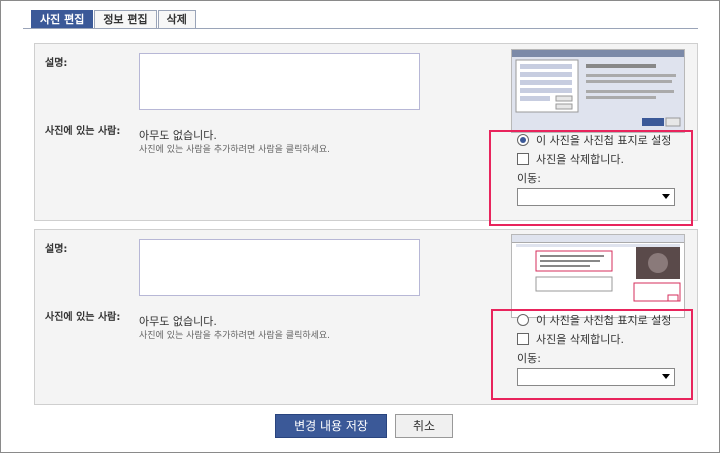  I want to click on tab-delete: 삭제, so click(176, 19).